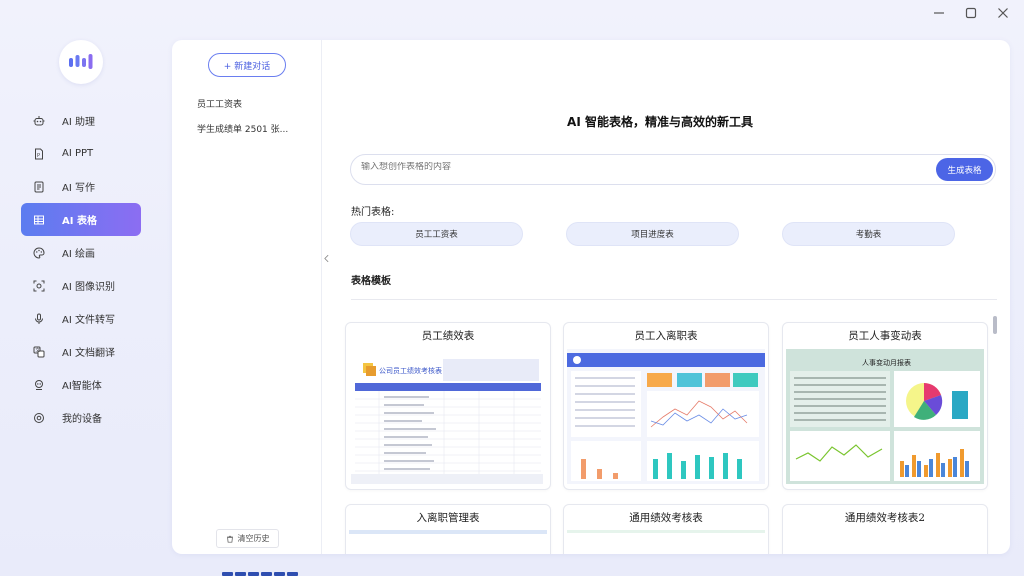  I want to click on nav-item-ai-file-transcribe: AI 文件转写, so click(81, 318).